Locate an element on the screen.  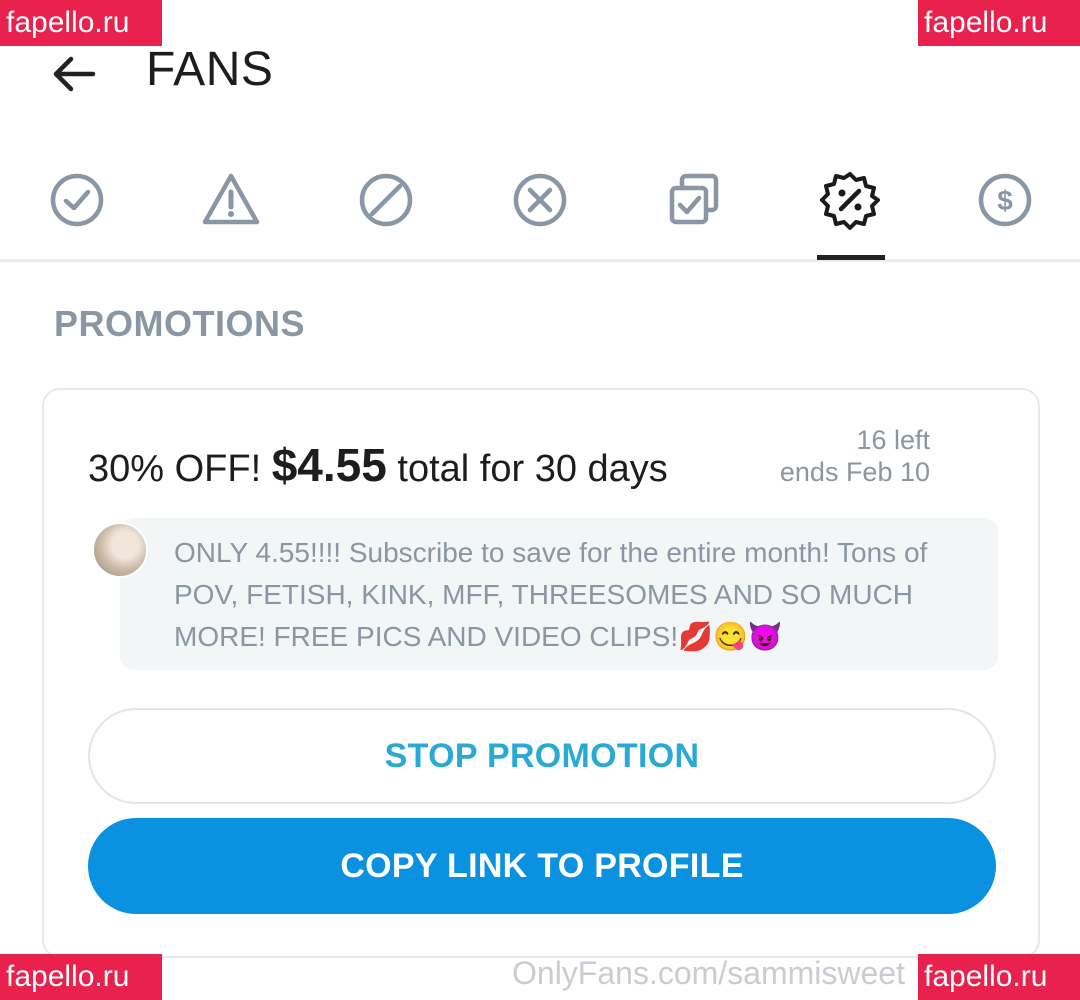
section-title: PROMOTIONS is located at coordinates (180, 323).